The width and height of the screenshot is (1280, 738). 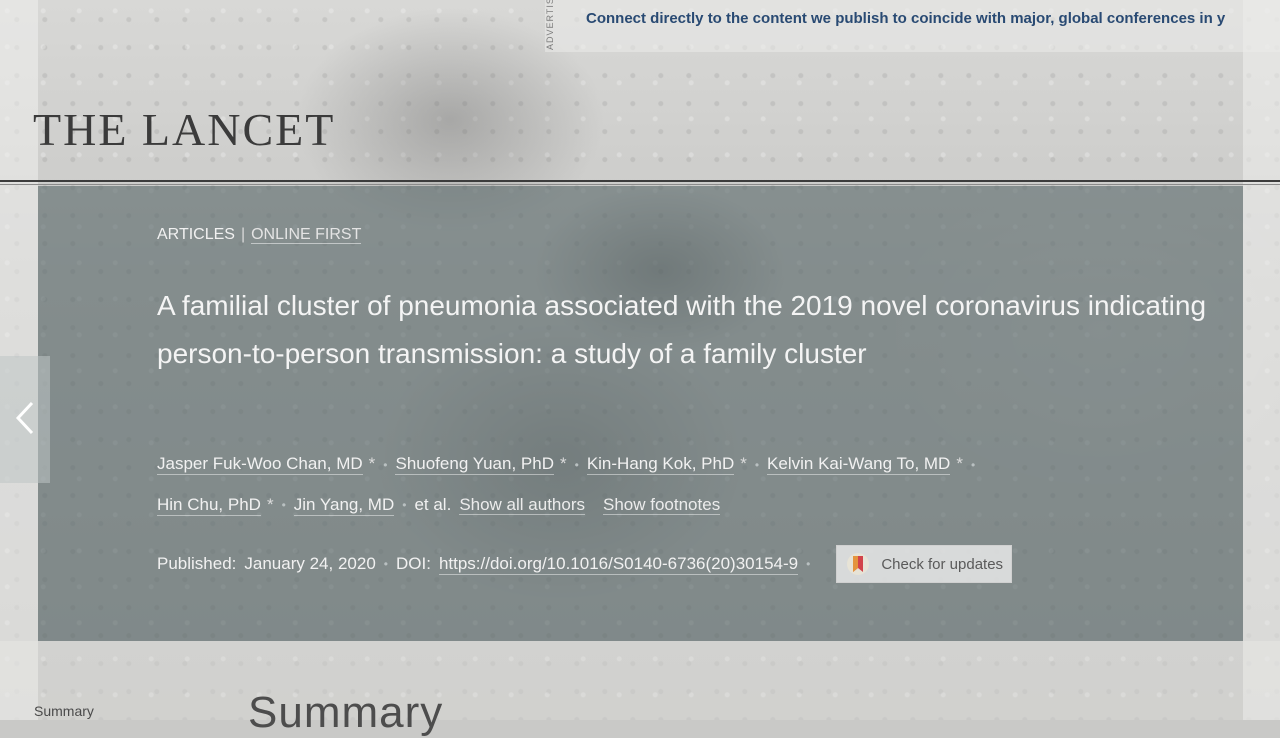 I want to click on previous-button, so click(x=25, y=419).